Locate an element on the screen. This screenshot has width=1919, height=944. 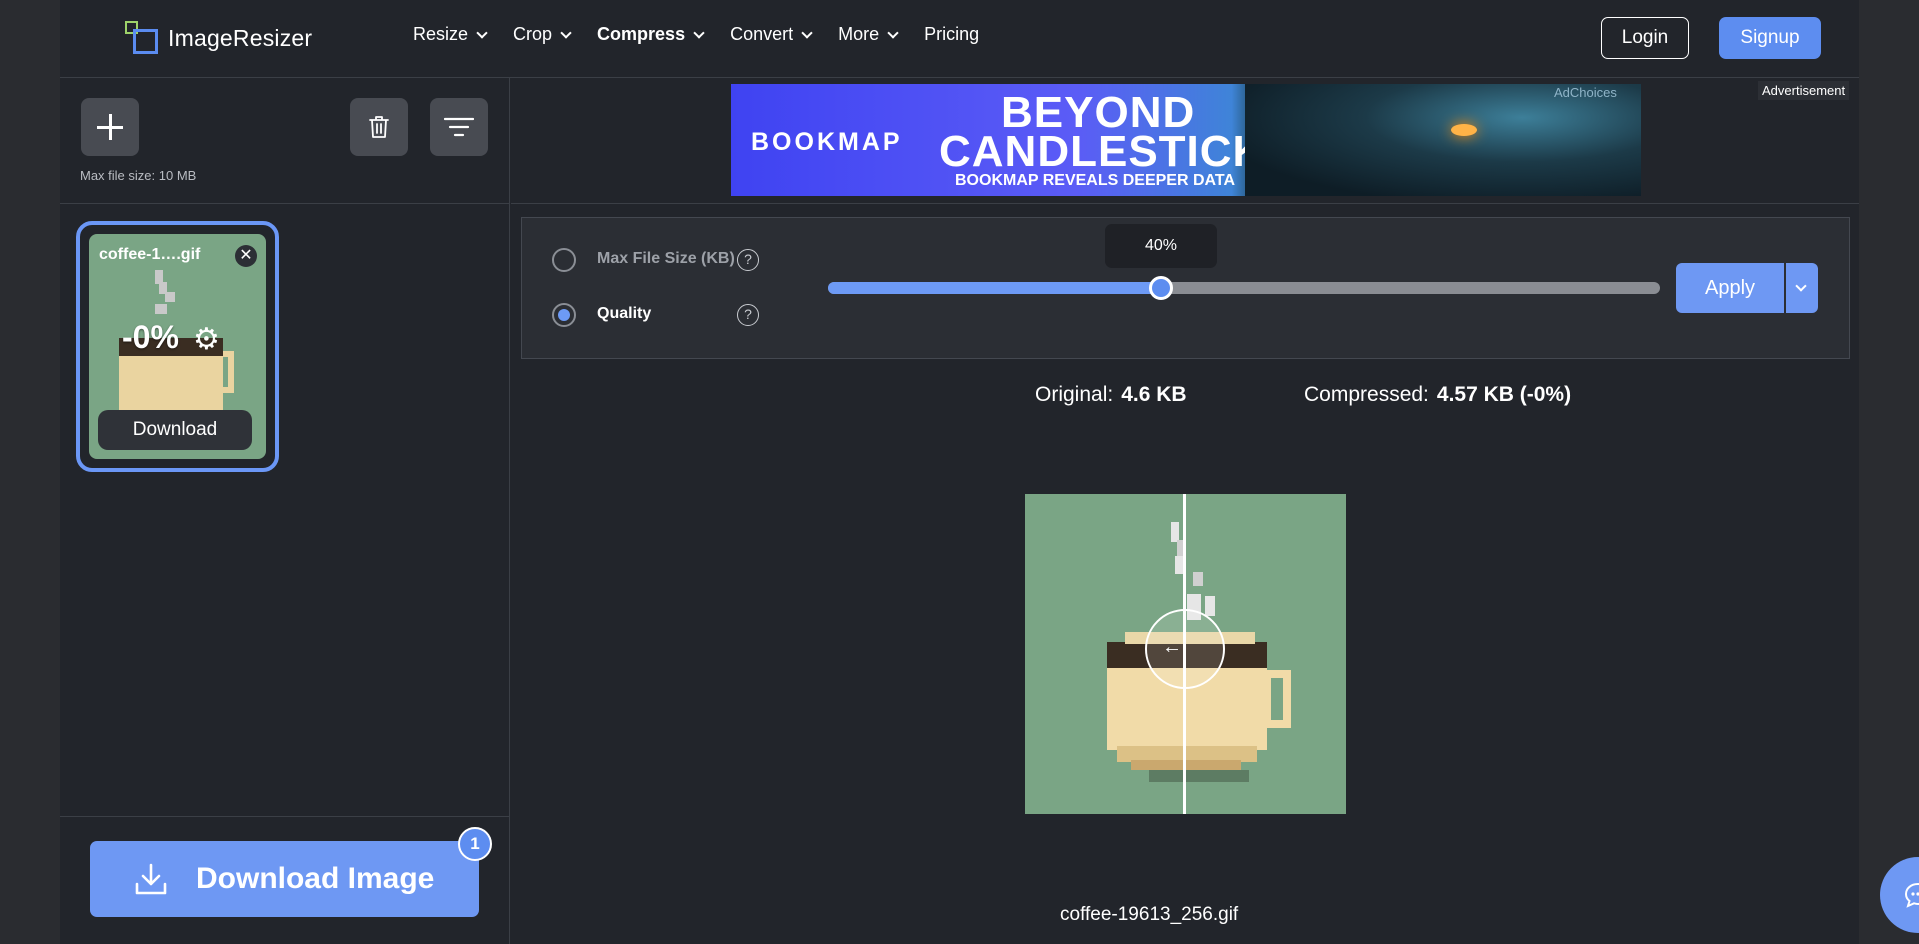
advertisement-label: Advertisement is located at coordinates (1803, 90).